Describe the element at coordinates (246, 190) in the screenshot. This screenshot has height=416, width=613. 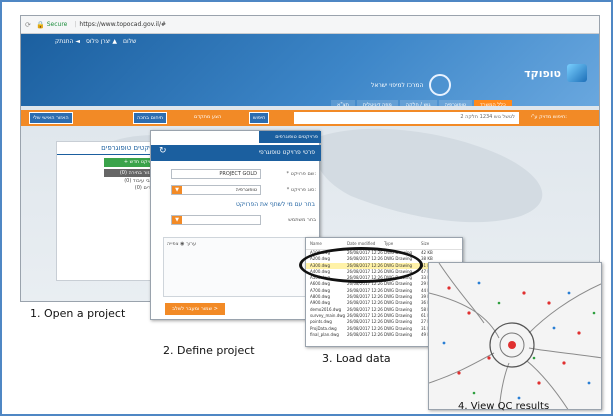
I see `project-type-value: טופוגרפיה` at that location.